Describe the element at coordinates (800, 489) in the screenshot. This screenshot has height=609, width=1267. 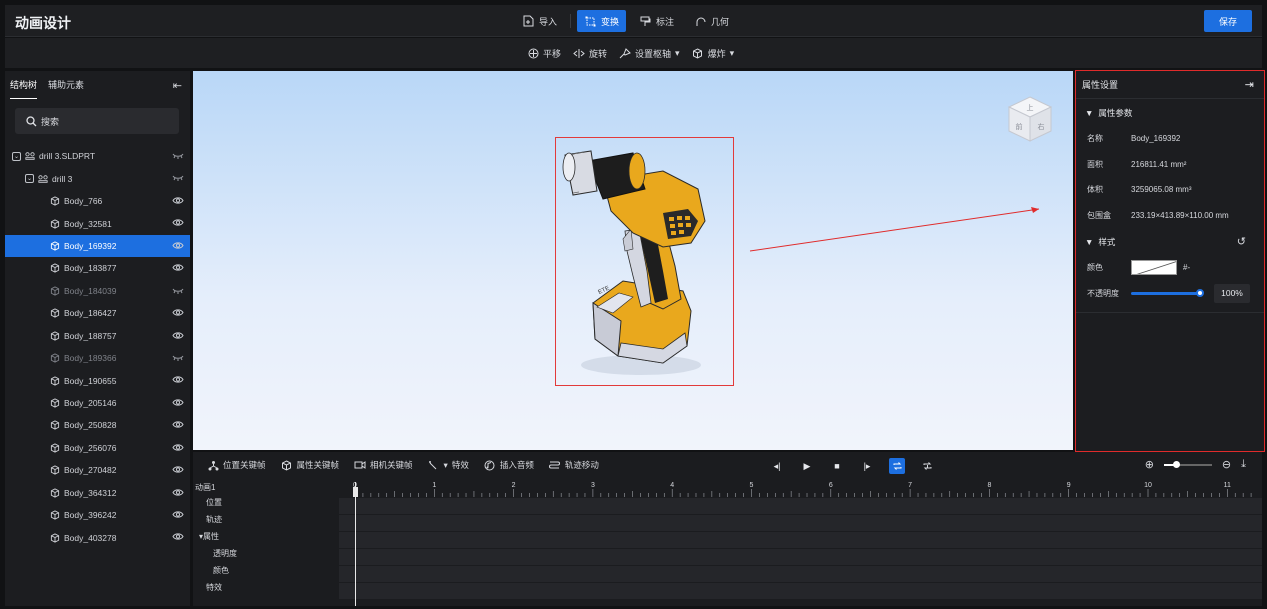
I see `time-ruler: 01234567891011` at that location.